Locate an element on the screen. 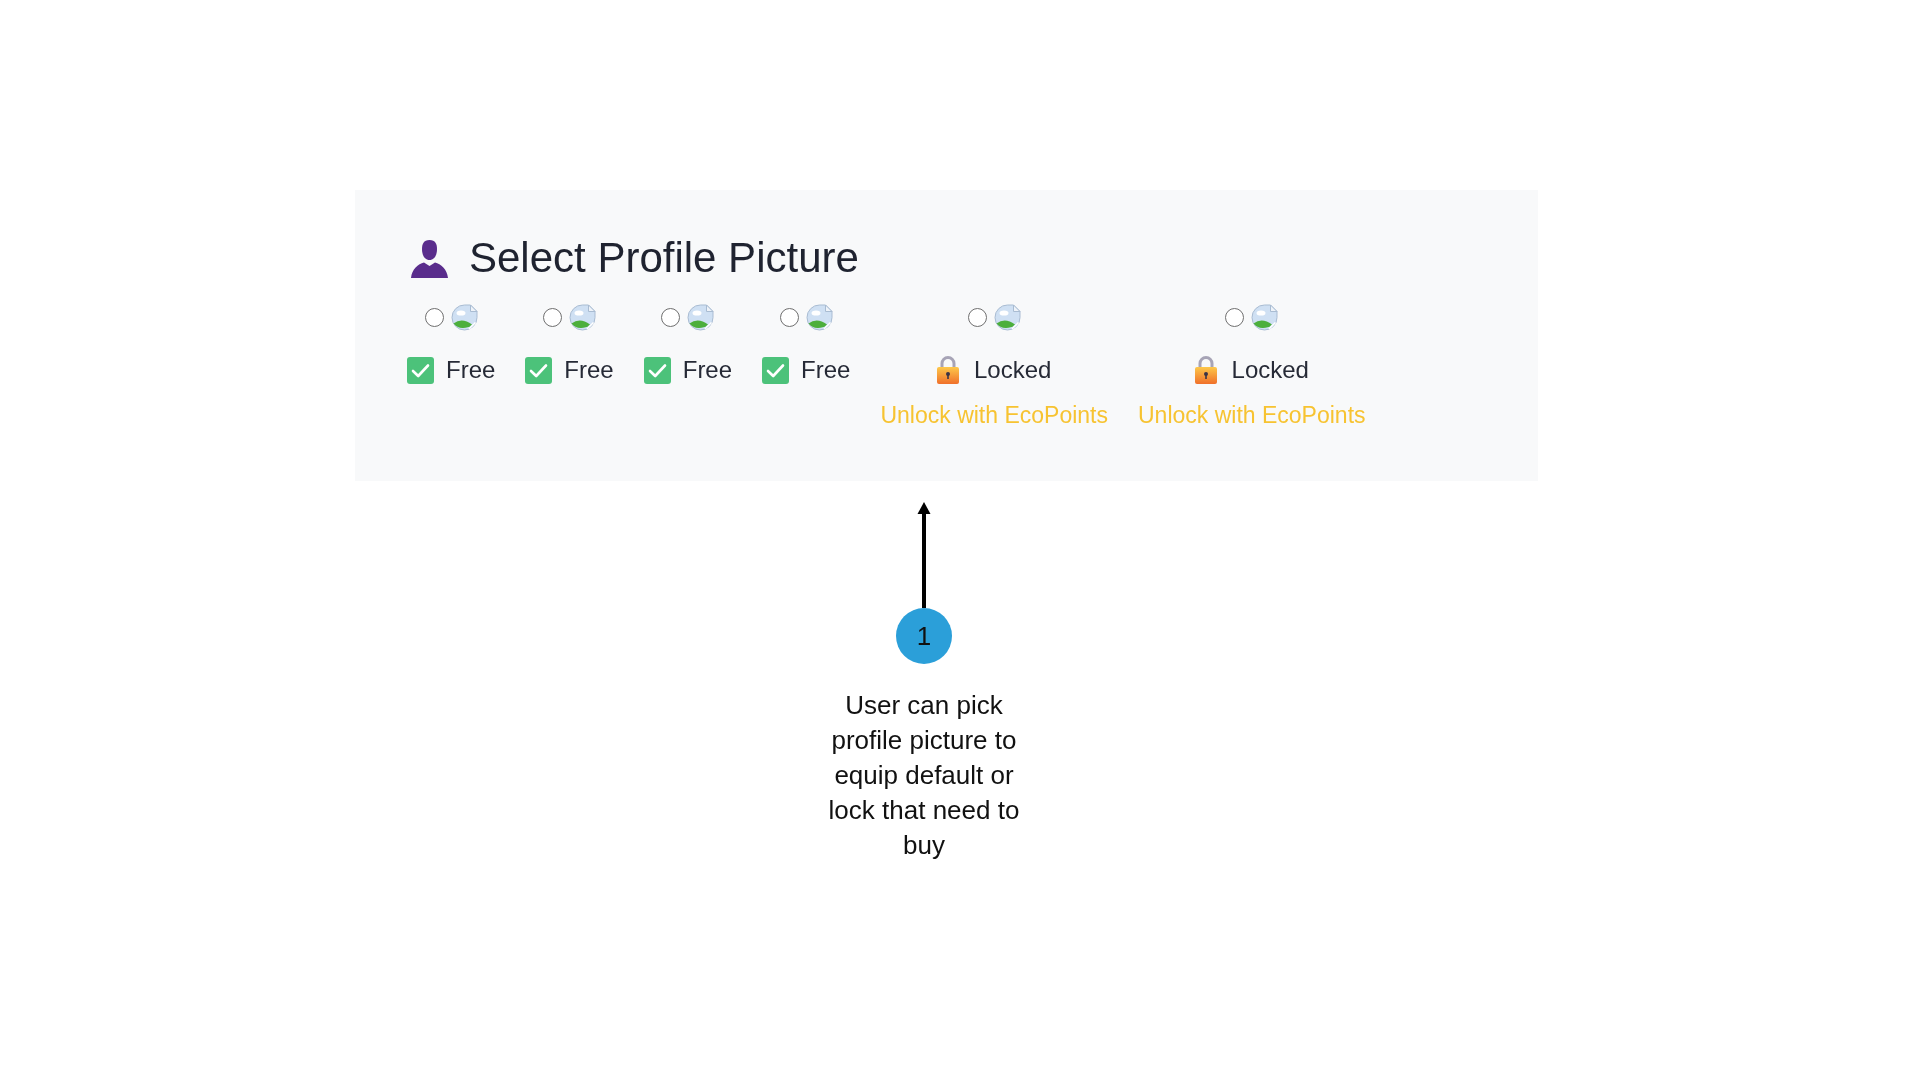  step-marker: 1 is located at coordinates (924, 636).